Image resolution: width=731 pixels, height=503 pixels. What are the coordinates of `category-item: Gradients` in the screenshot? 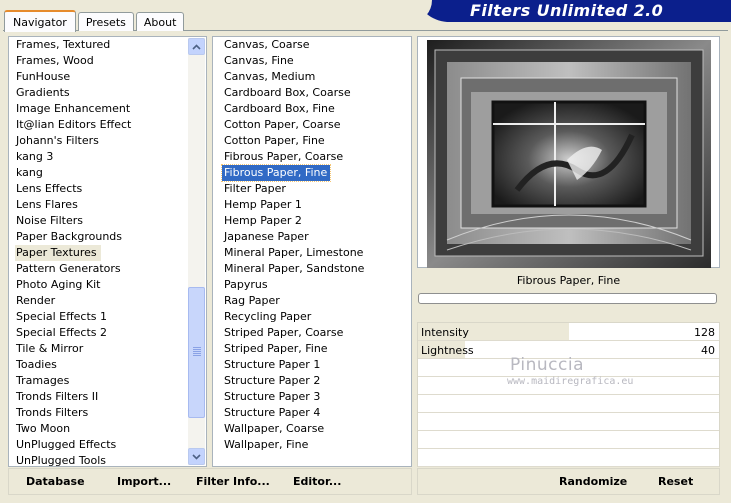 It's located at (107, 93).